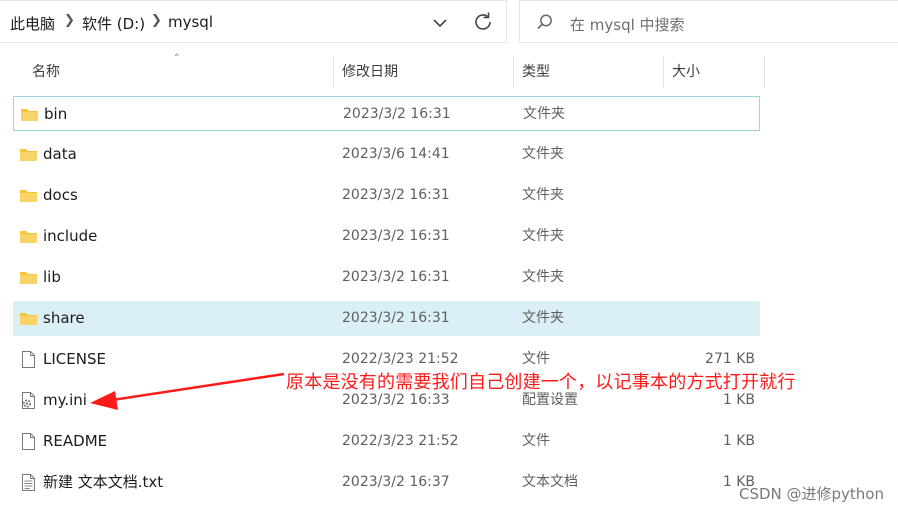  Describe the element at coordinates (686, 72) in the screenshot. I see `column-header-size: 大小` at that location.